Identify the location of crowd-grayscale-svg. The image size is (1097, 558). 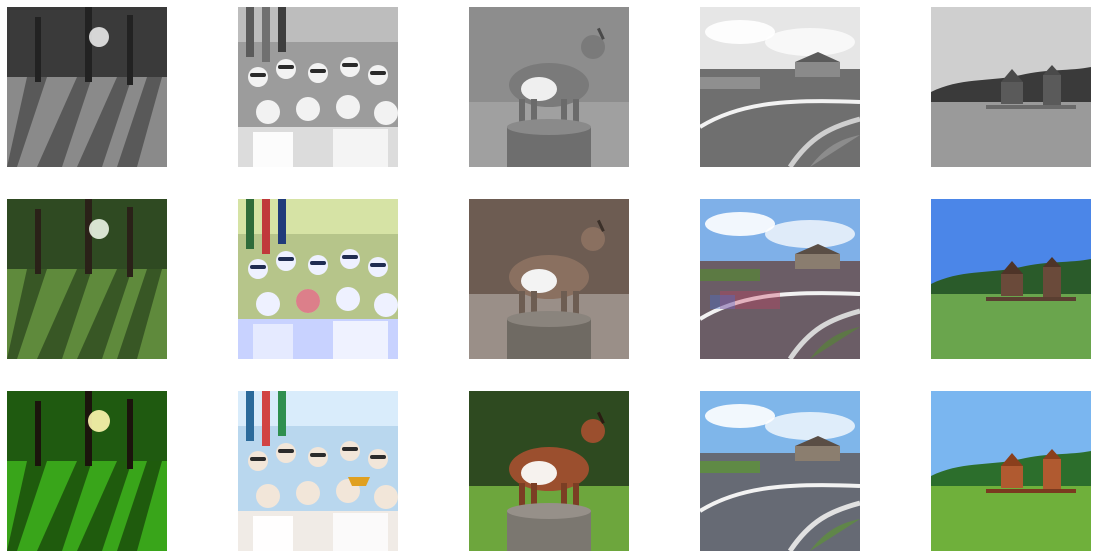
(318, 87).